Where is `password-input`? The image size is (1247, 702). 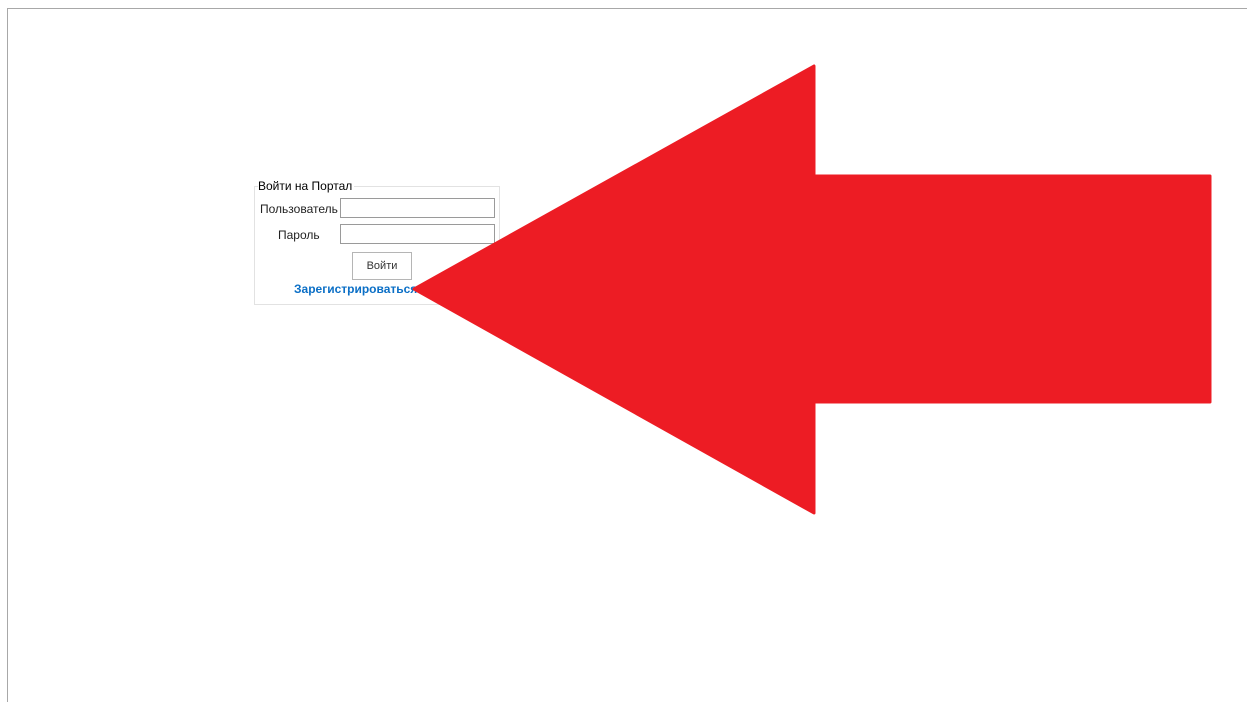
password-input is located at coordinates (417, 234).